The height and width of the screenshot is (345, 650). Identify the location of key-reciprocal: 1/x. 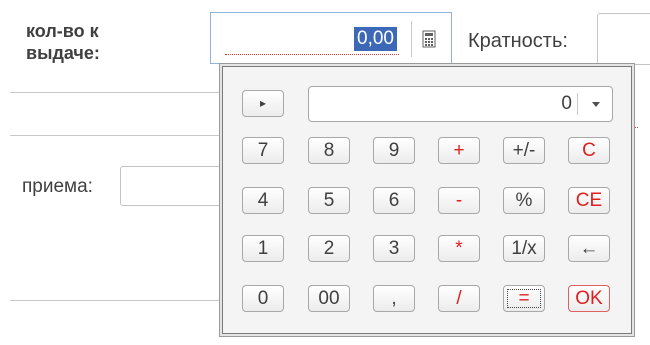
(524, 248).